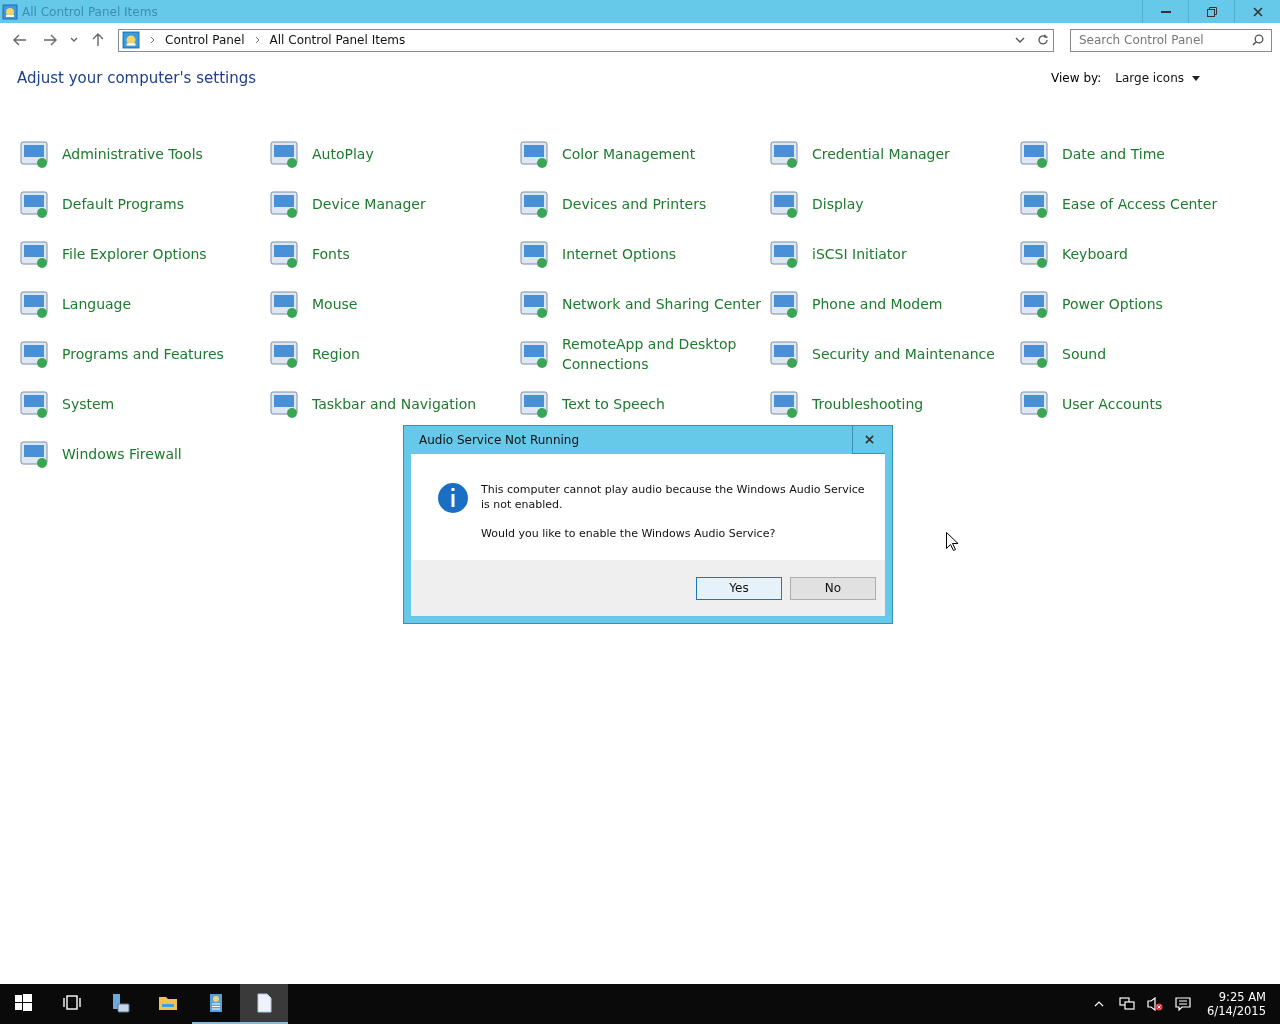 Image resolution: width=1280 pixels, height=1024 pixels. Describe the element at coordinates (143, 454) in the screenshot. I see `control-panel-item: Windows Firewall` at that location.